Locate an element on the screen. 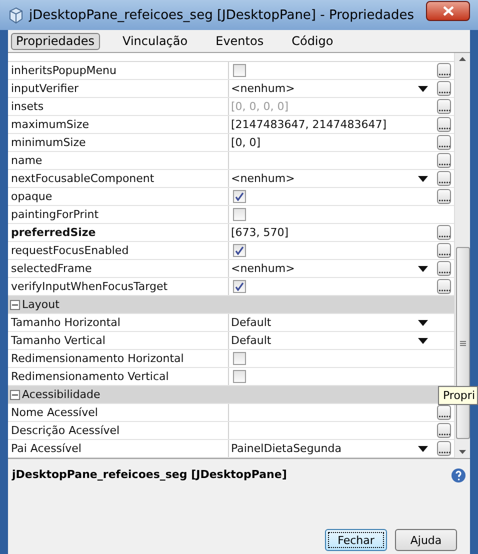 The image size is (478, 554). property-name: insets is located at coordinates (118, 106).